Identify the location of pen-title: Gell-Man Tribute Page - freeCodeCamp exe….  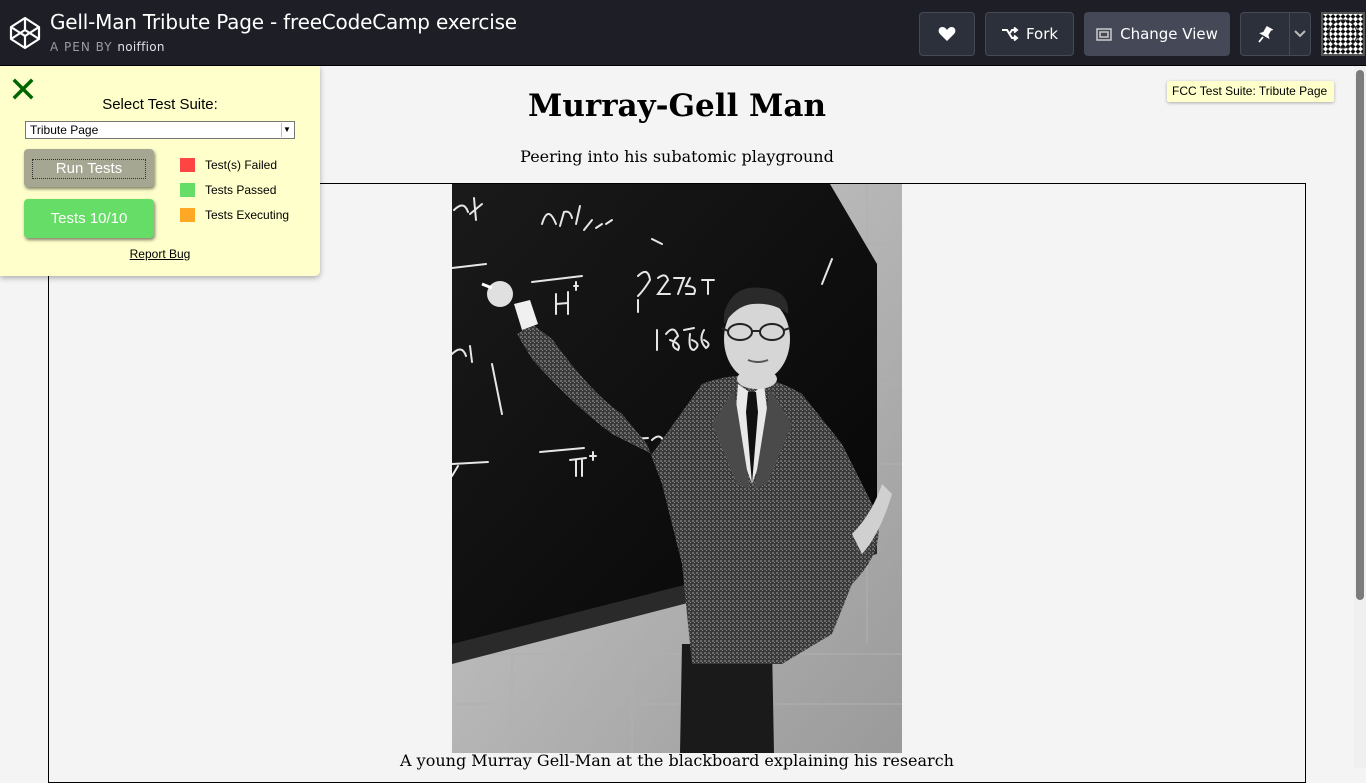
(283, 22).